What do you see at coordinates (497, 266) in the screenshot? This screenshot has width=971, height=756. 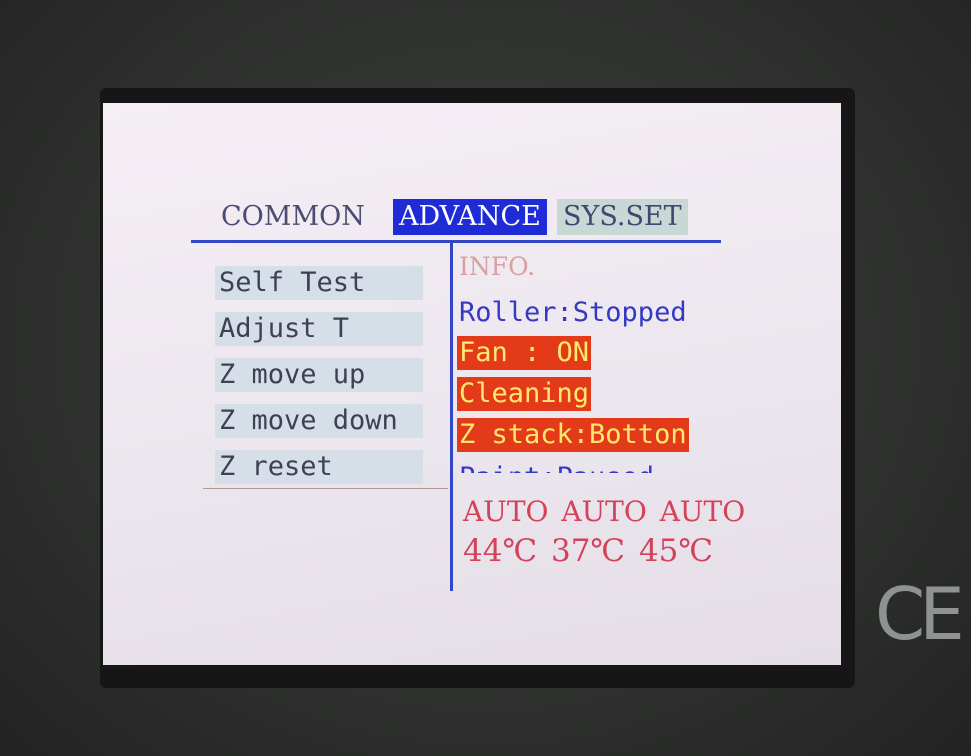 I see `info-title: INFO.` at bounding box center [497, 266].